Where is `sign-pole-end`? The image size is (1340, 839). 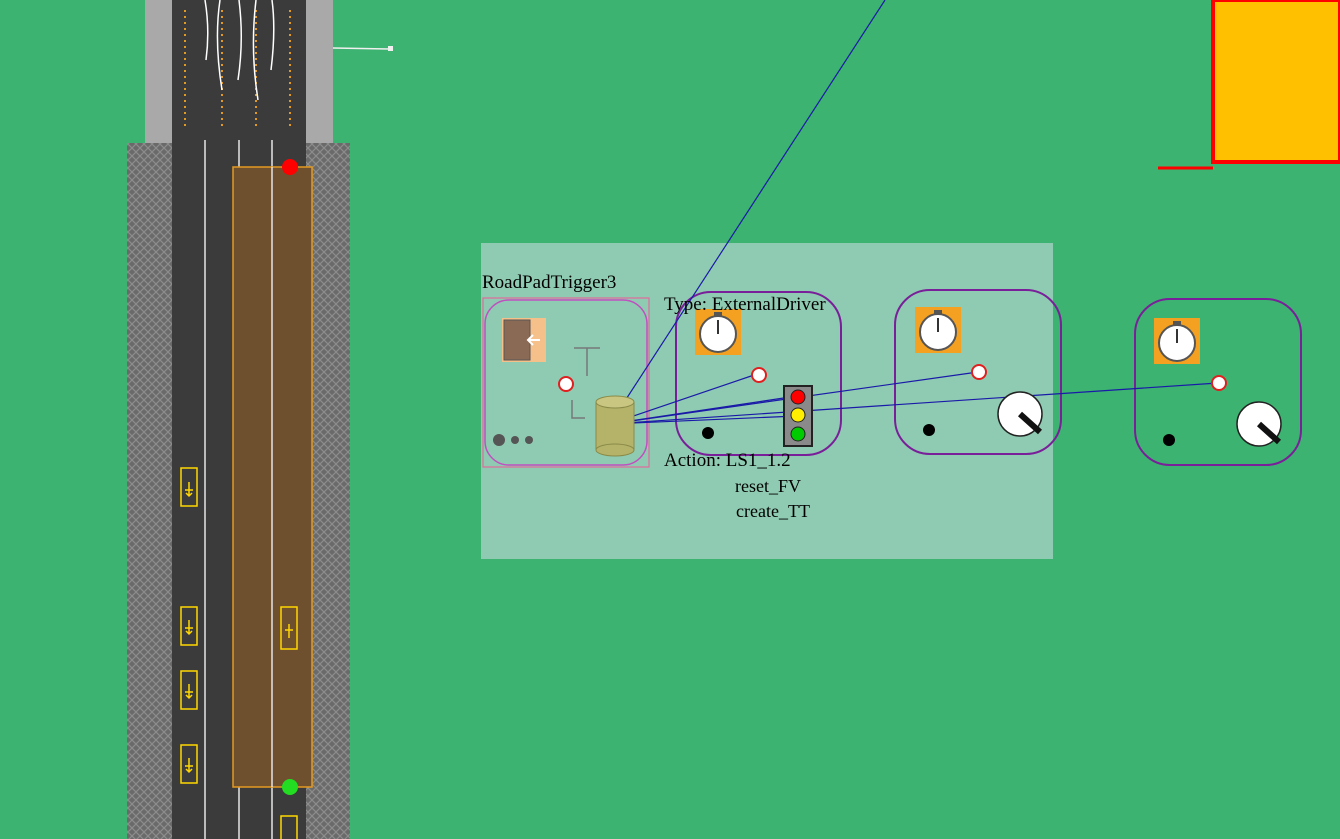
sign-pole-end is located at coordinates (390, 48).